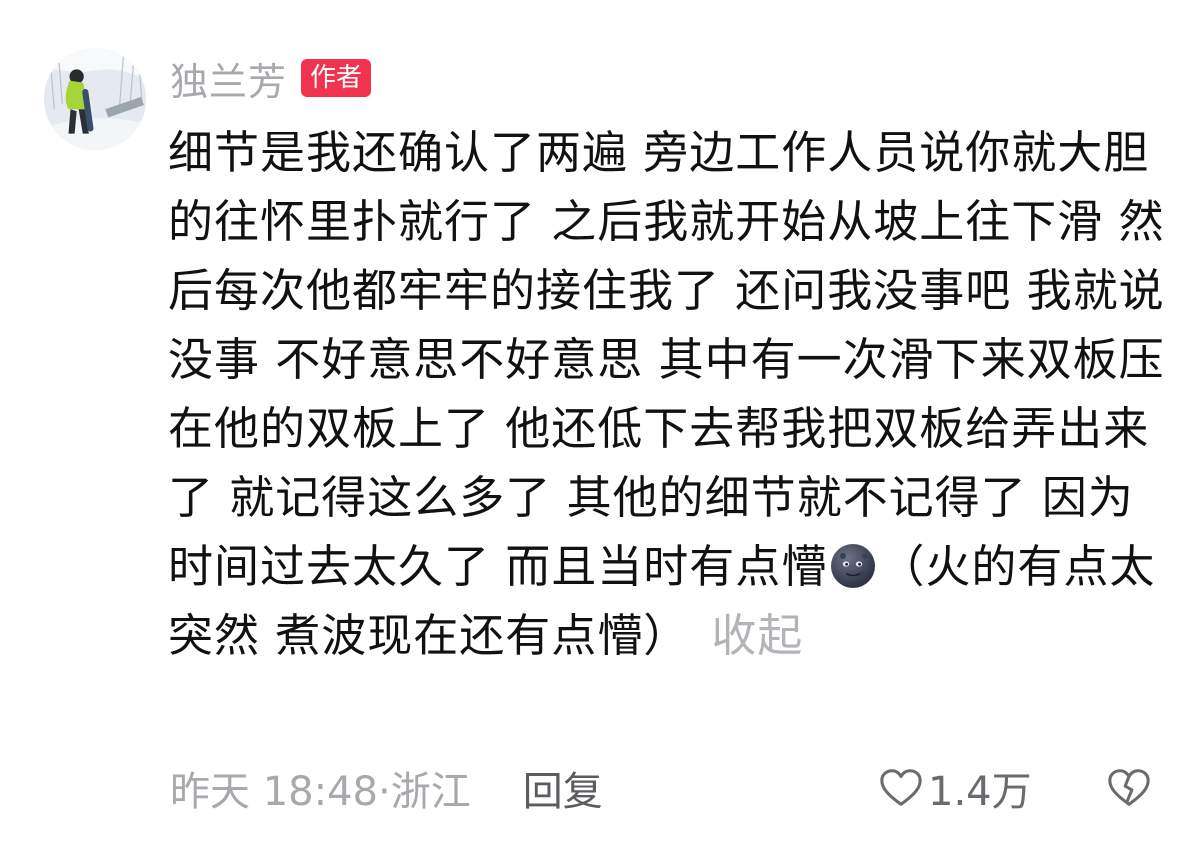 The height and width of the screenshot is (855, 1200). What do you see at coordinates (665, 788) in the screenshot?
I see `comment-footer: 昨天 18:48·浙江 回复 1.4万` at bounding box center [665, 788].